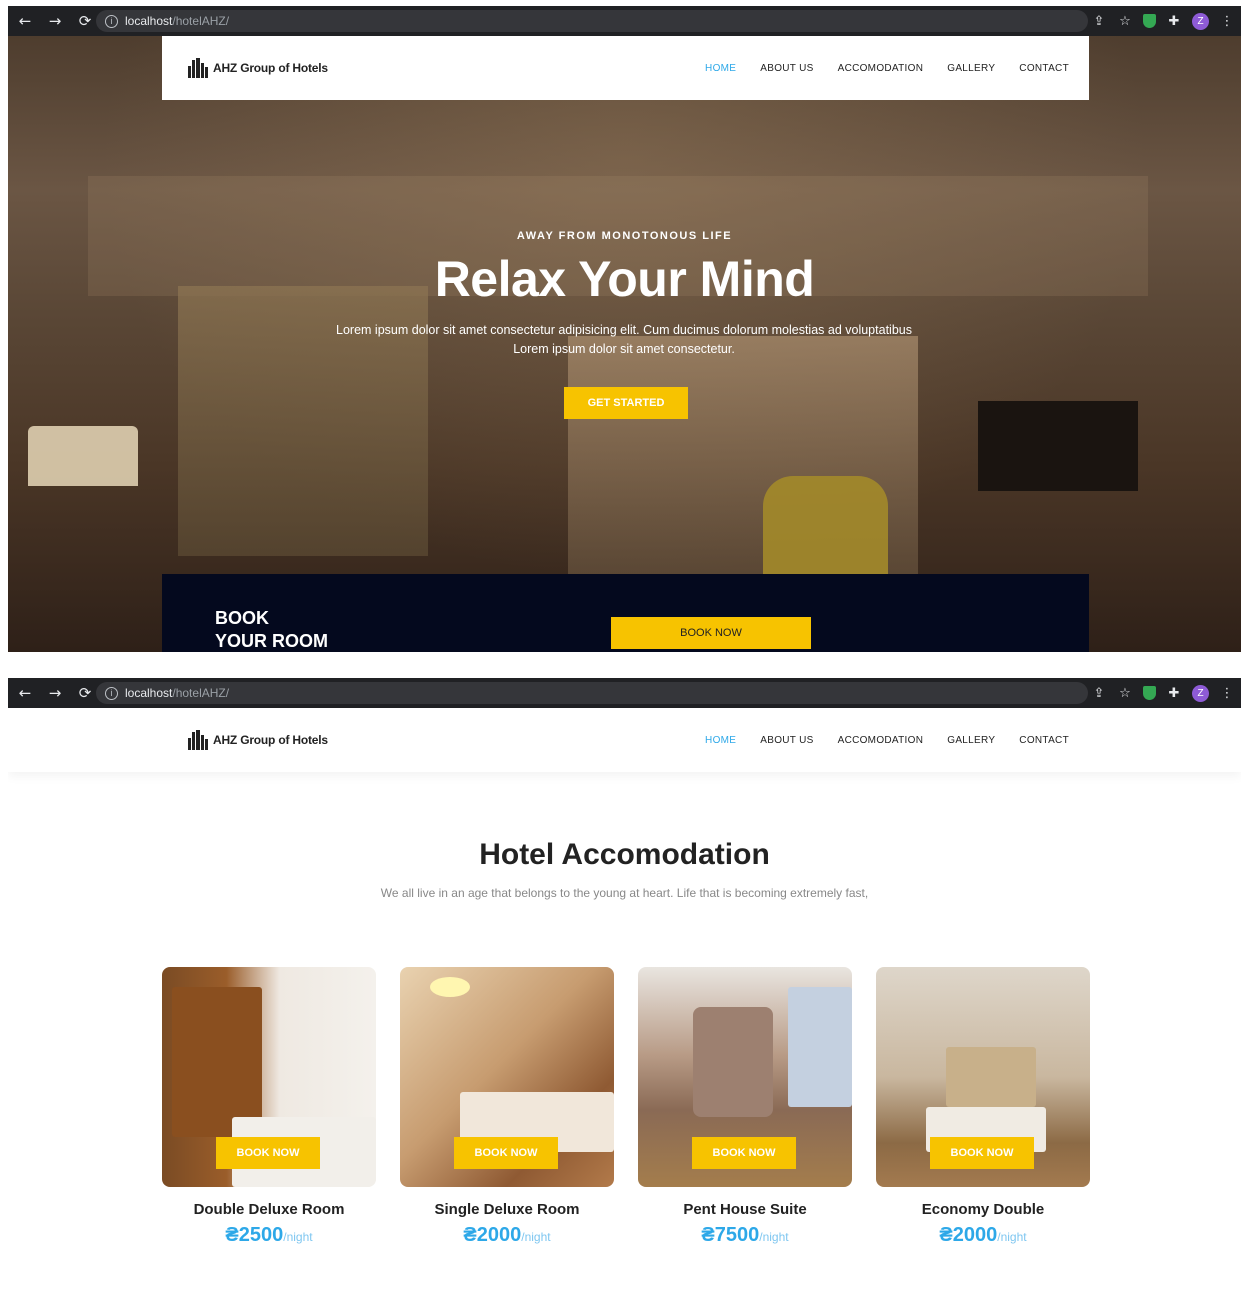 Image resolution: width=1241 pixels, height=1316 pixels. I want to click on booking-bar: BOOK YOUR ROOM BOOK NOW, so click(625, 613).